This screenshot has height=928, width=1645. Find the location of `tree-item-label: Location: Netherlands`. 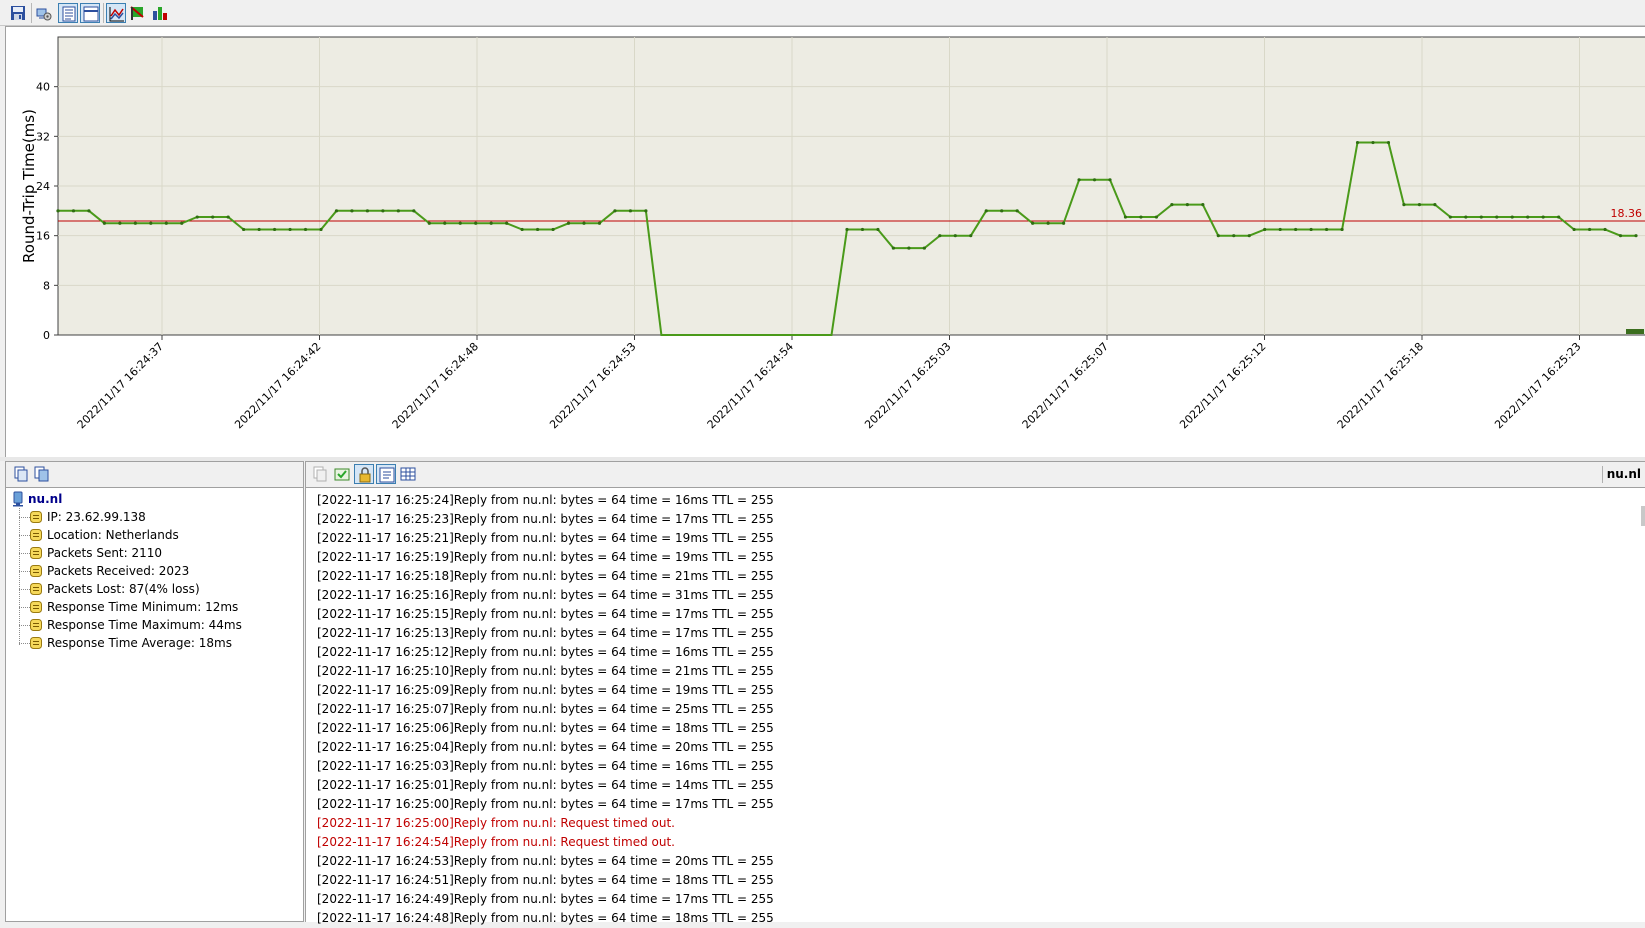

tree-item-label: Location: Netherlands is located at coordinates (113, 535).